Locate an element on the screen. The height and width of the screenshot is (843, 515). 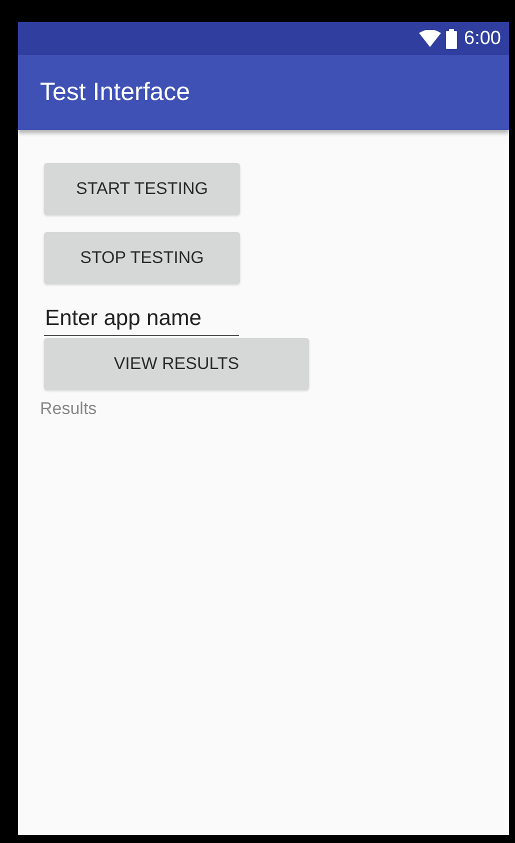
app-title: Test Interface is located at coordinates (115, 92).